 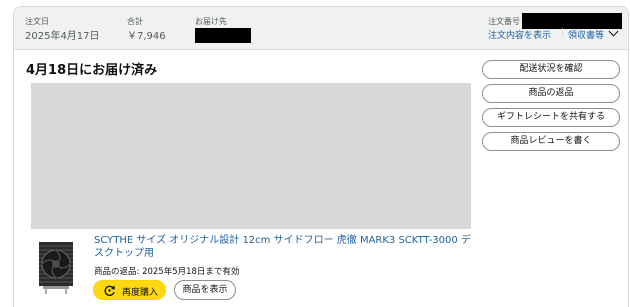 What do you see at coordinates (551, 69) in the screenshot?
I see `track-package-button: 配送状況を確認` at bounding box center [551, 69].